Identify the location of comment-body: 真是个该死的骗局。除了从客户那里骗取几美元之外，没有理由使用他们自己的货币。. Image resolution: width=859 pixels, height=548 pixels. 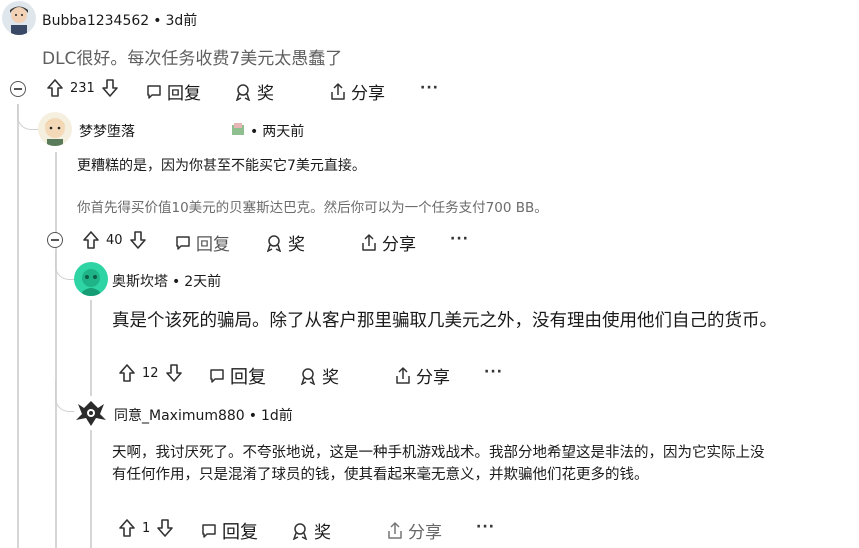
(444, 321).